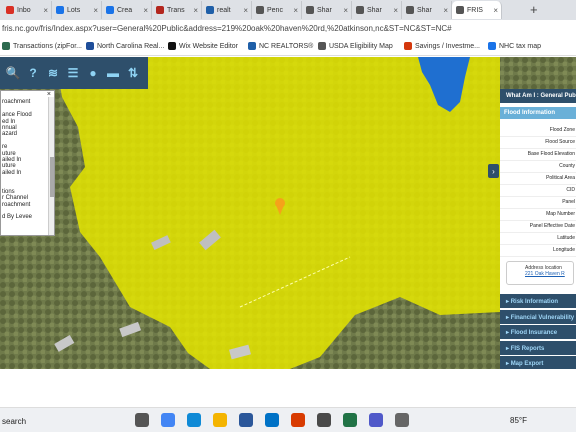 The width and height of the screenshot is (576, 432). What do you see at coordinates (24, 10) in the screenshot?
I see `tab-label: Inbo` at bounding box center [24, 10].